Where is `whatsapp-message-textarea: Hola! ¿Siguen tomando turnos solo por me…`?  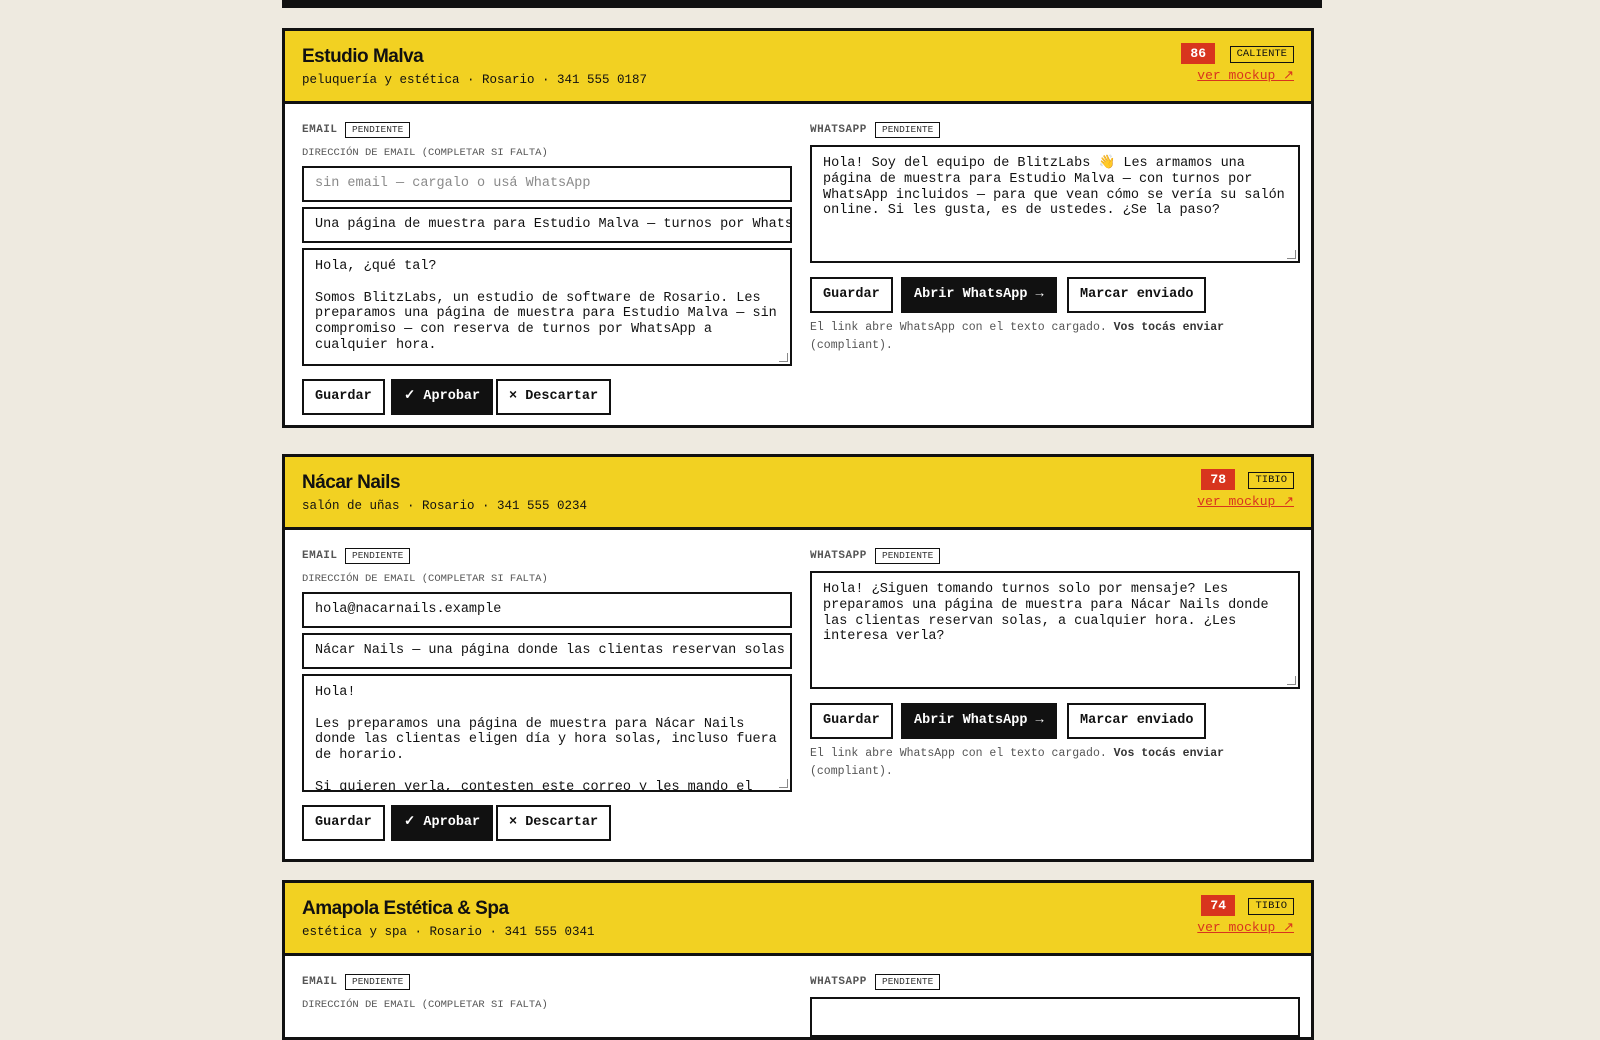
whatsapp-message-textarea: Hola! ¿Siguen tomando turnos solo por me… is located at coordinates (1055, 630).